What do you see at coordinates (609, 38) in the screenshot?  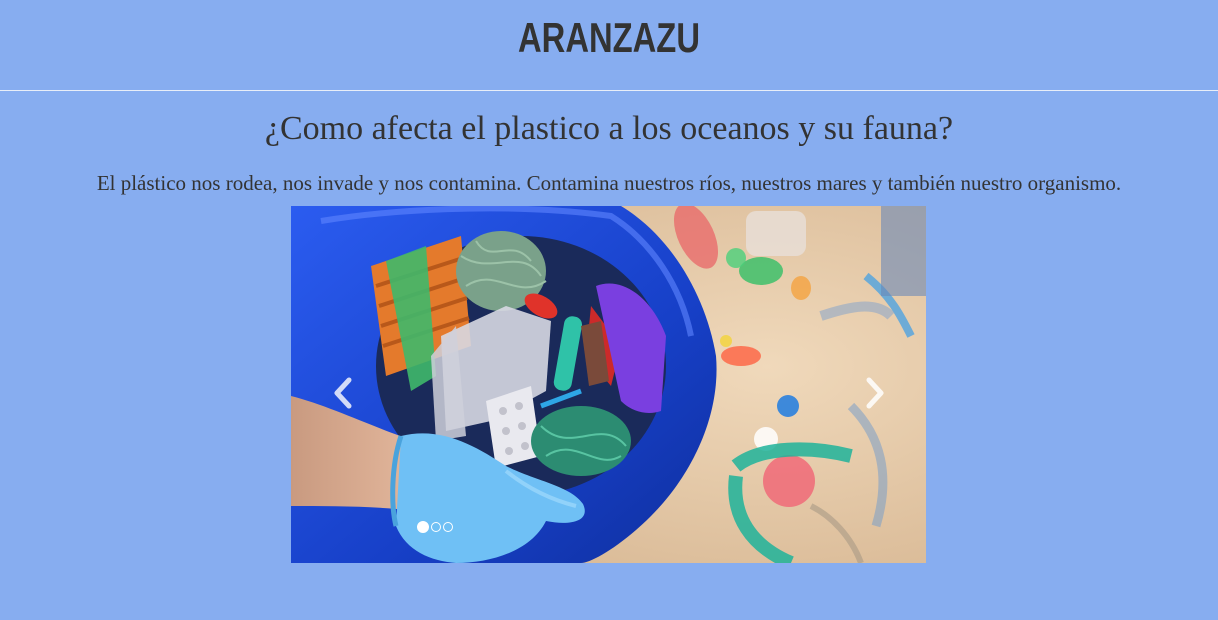 I see `site-logo: ARANZAZU` at bounding box center [609, 38].